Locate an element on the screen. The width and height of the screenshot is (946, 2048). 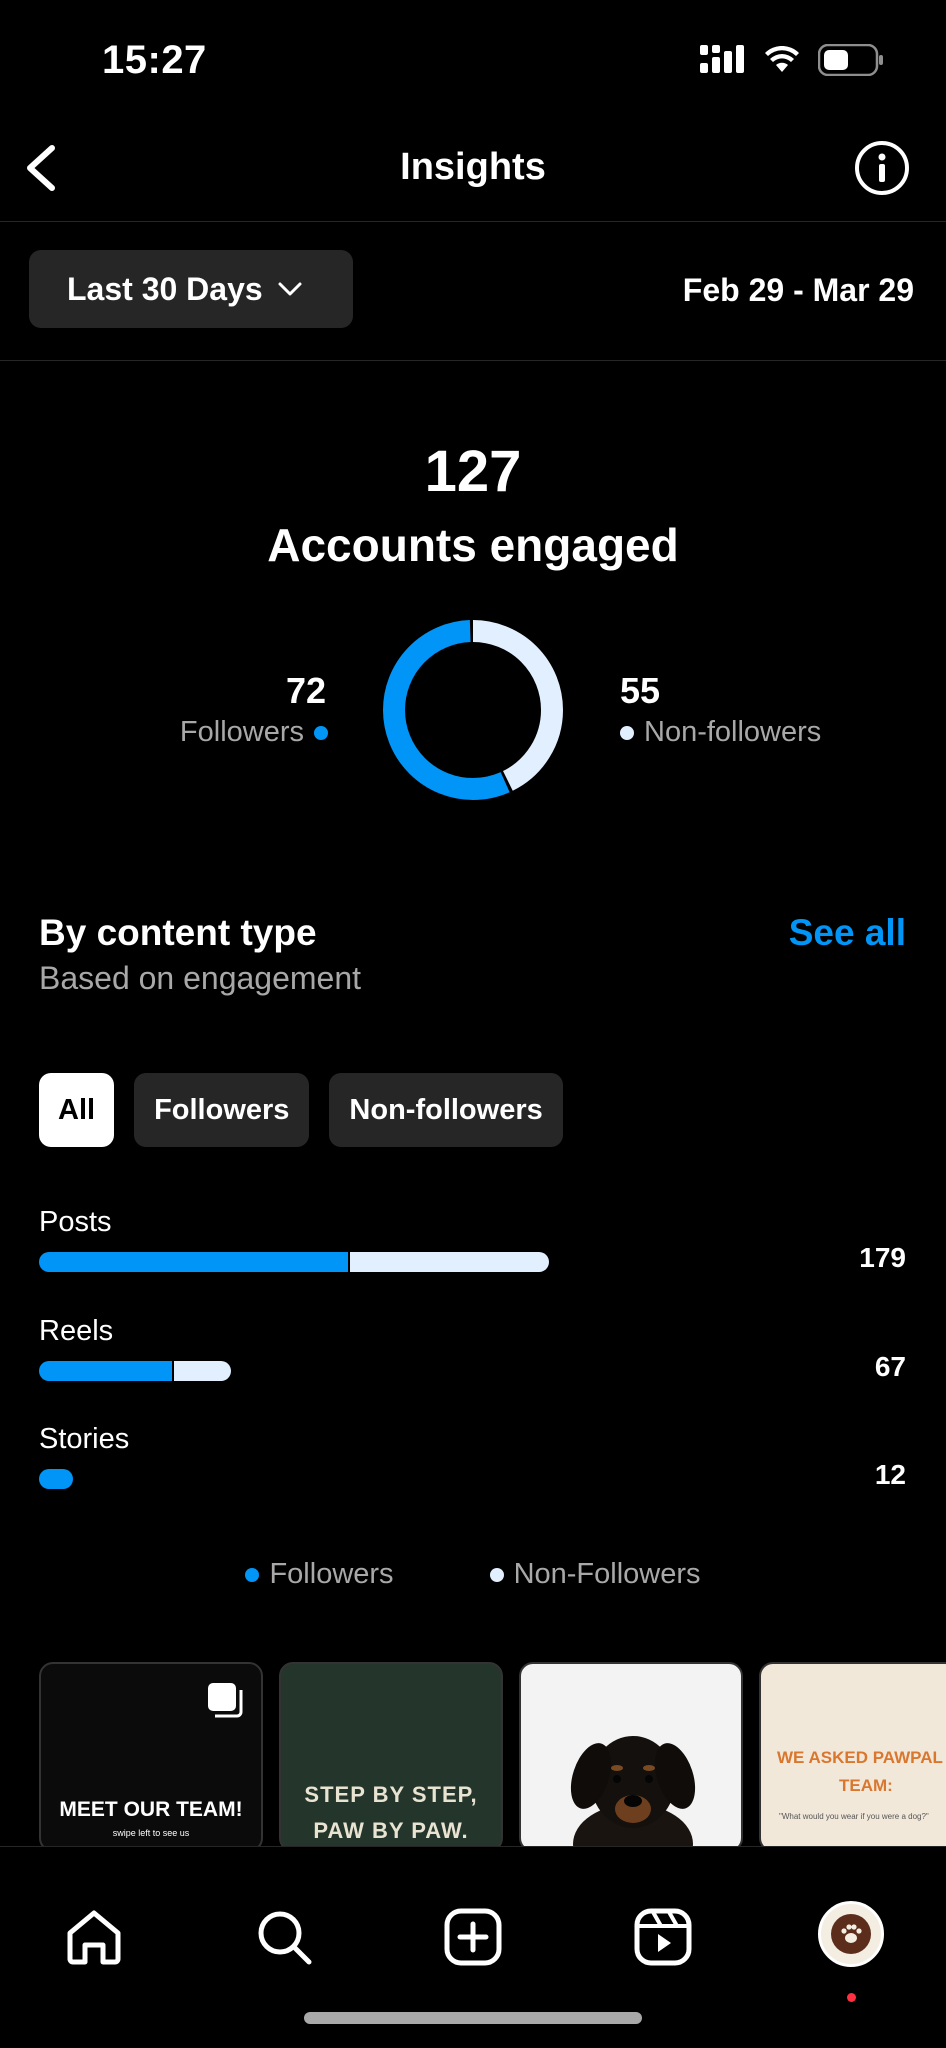
header-divider is located at coordinates (473, 221).